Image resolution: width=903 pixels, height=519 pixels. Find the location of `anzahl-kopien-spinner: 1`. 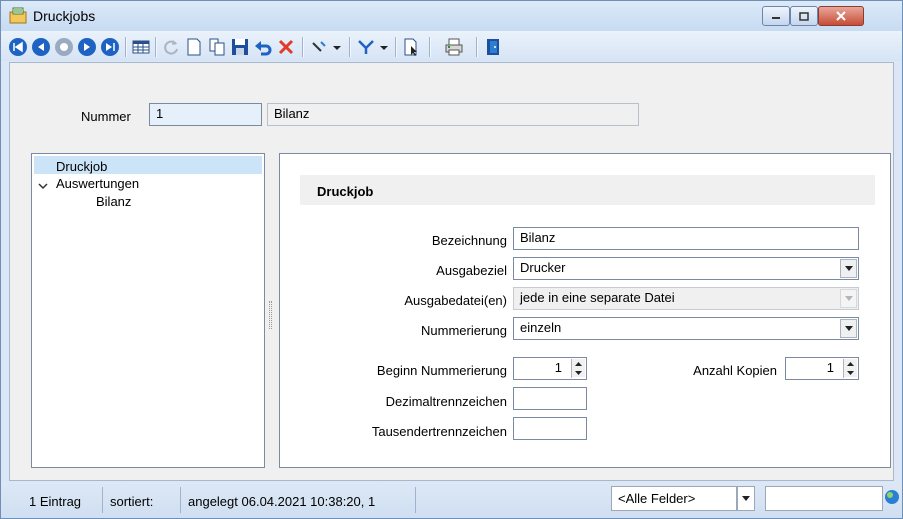

anzahl-kopien-spinner: 1 is located at coordinates (822, 368).